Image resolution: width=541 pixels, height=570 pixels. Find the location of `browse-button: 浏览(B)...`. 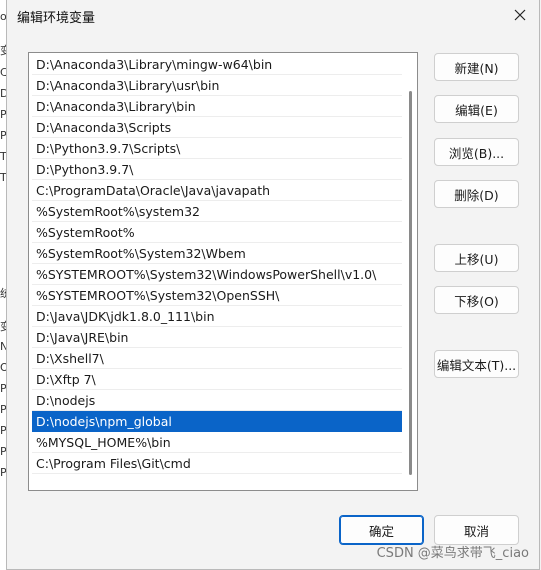

browse-button: 浏览(B)... is located at coordinates (476, 152).